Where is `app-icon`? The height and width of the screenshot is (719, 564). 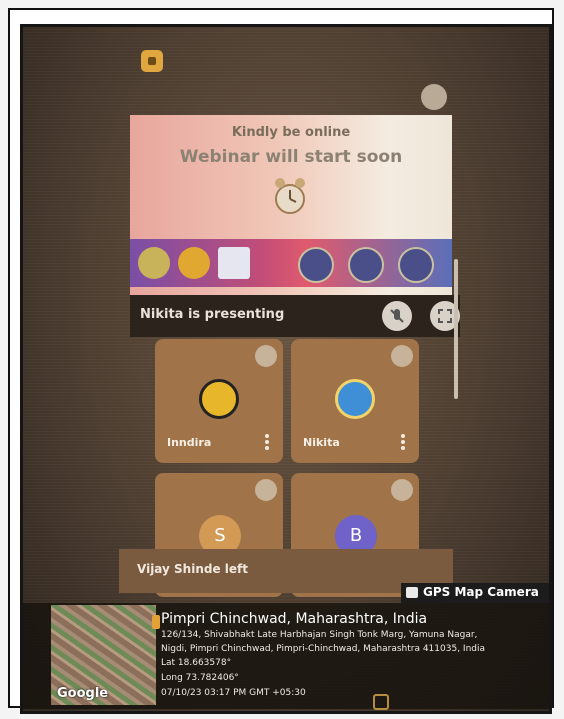 app-icon is located at coordinates (152, 61).